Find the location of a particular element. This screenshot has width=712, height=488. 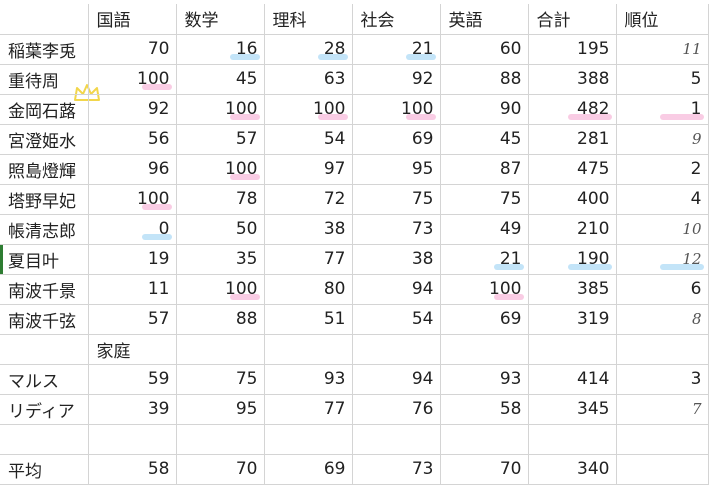

column-header: 社会 is located at coordinates (396, 19).